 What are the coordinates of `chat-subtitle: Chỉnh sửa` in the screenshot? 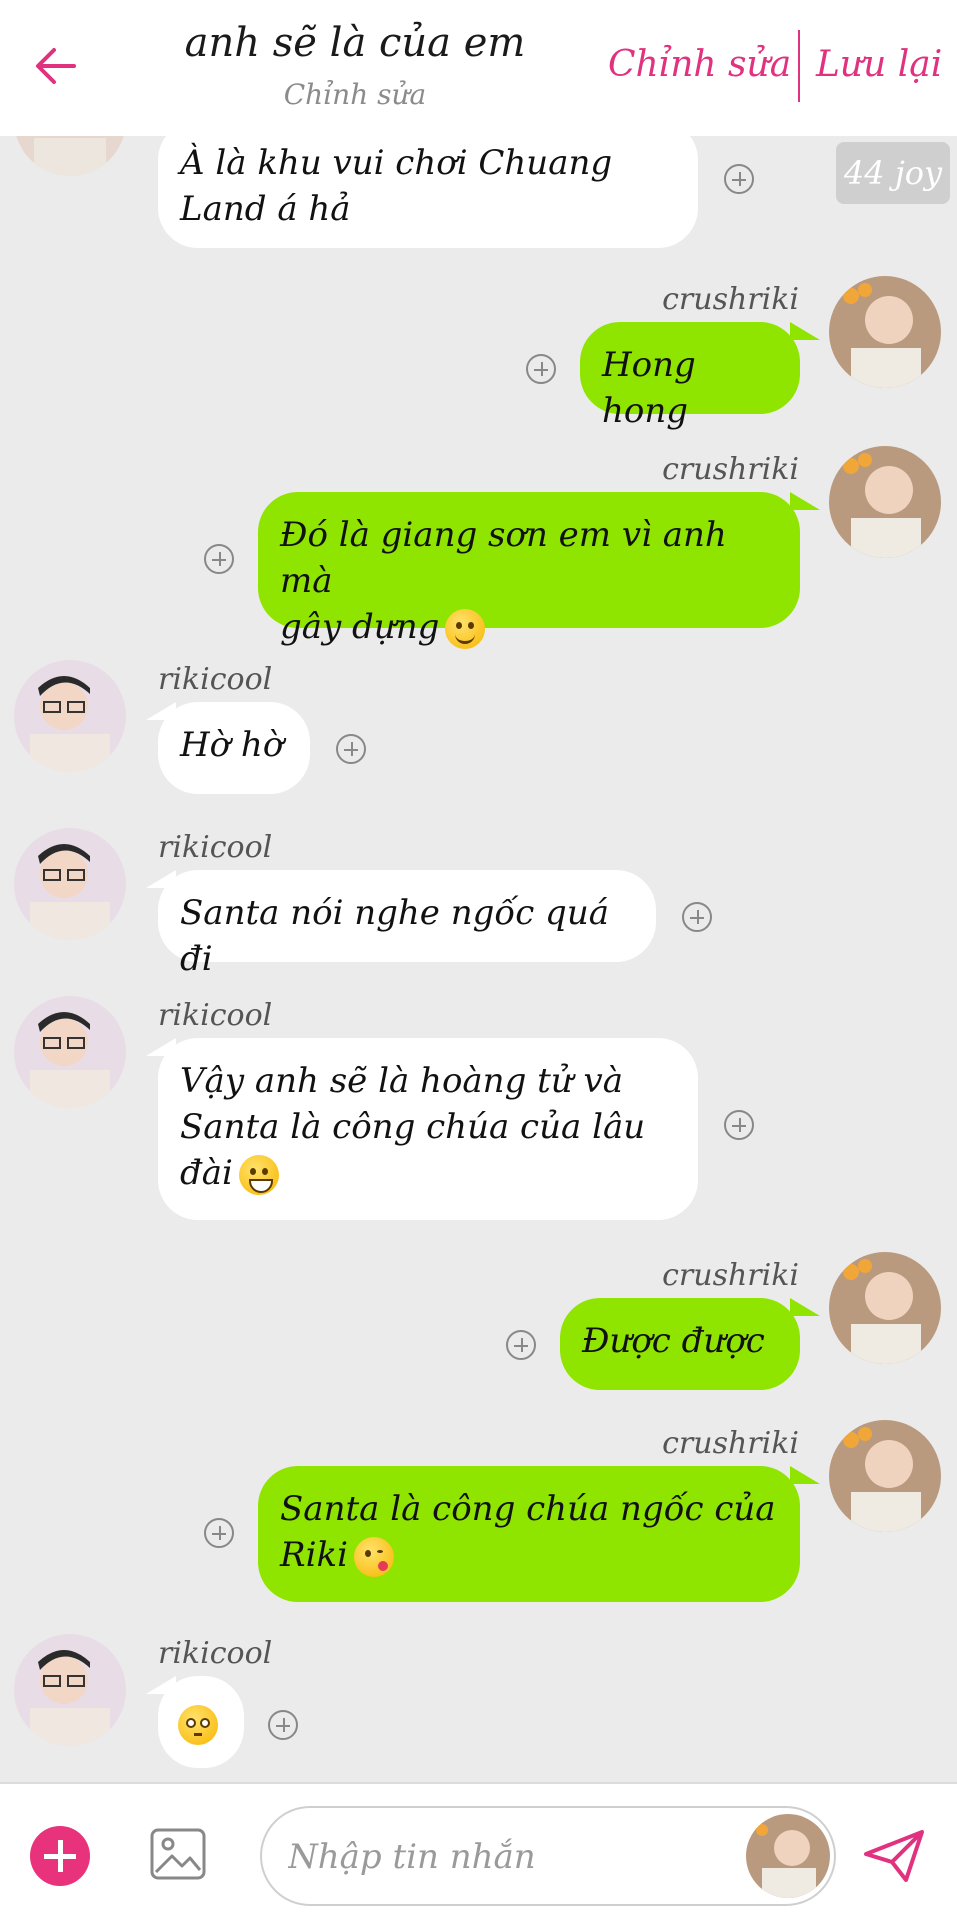 It's located at (355, 94).